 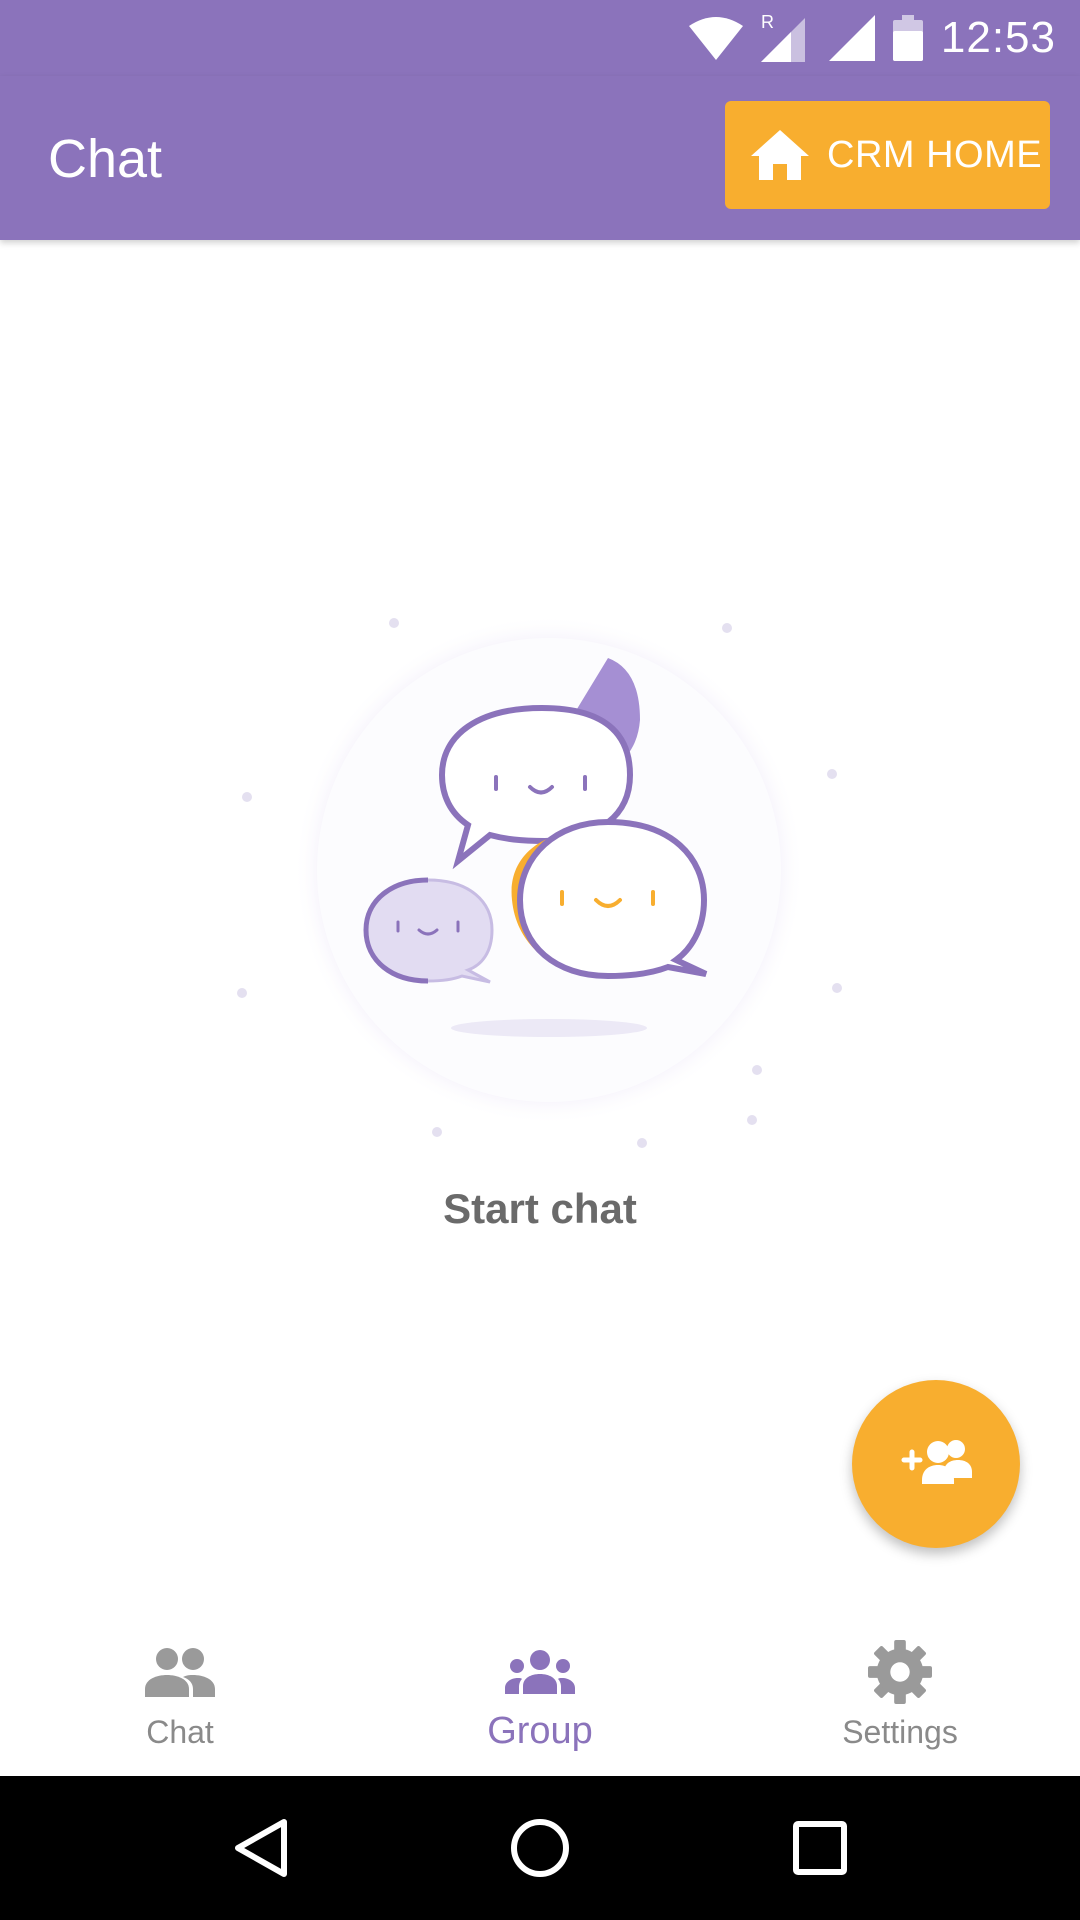 What do you see at coordinates (180, 1732) in the screenshot?
I see `nav-label-chat: Chat` at bounding box center [180, 1732].